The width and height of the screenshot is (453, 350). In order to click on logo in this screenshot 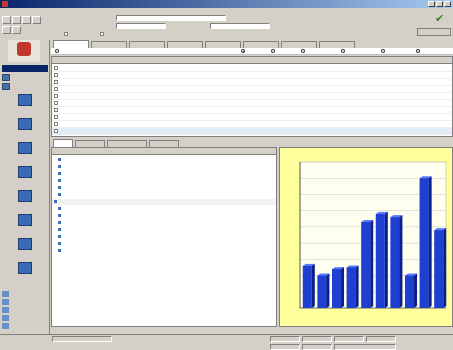, I will do `click(24, 51)`.